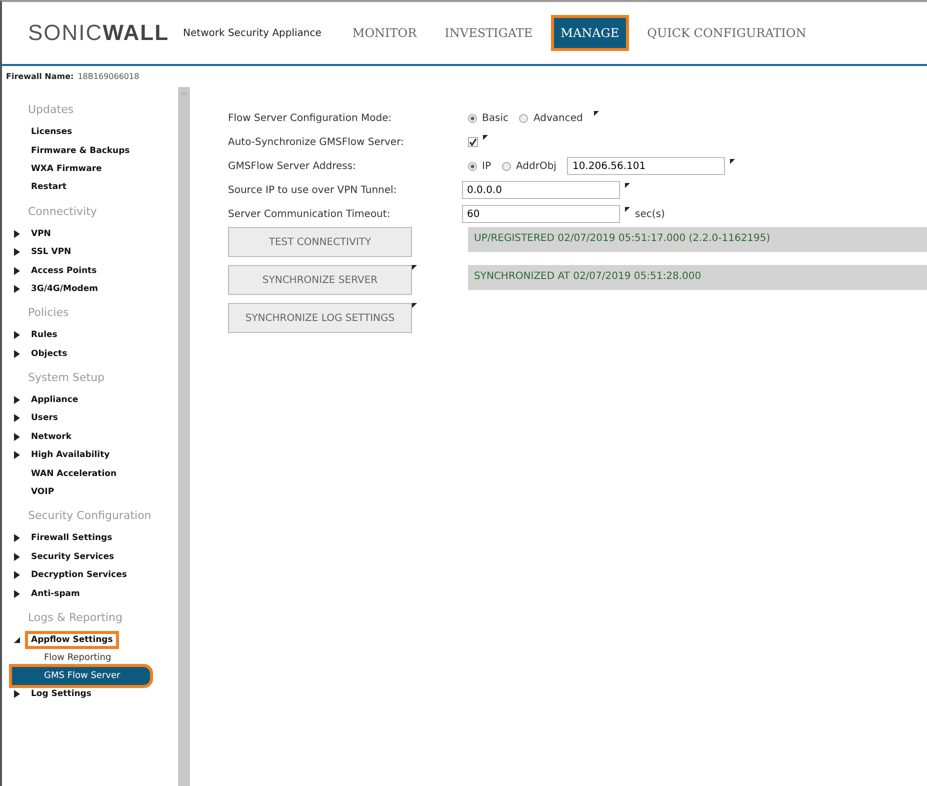  What do you see at coordinates (64, 270) in the screenshot?
I see `nav-item: Access Points` at bounding box center [64, 270].